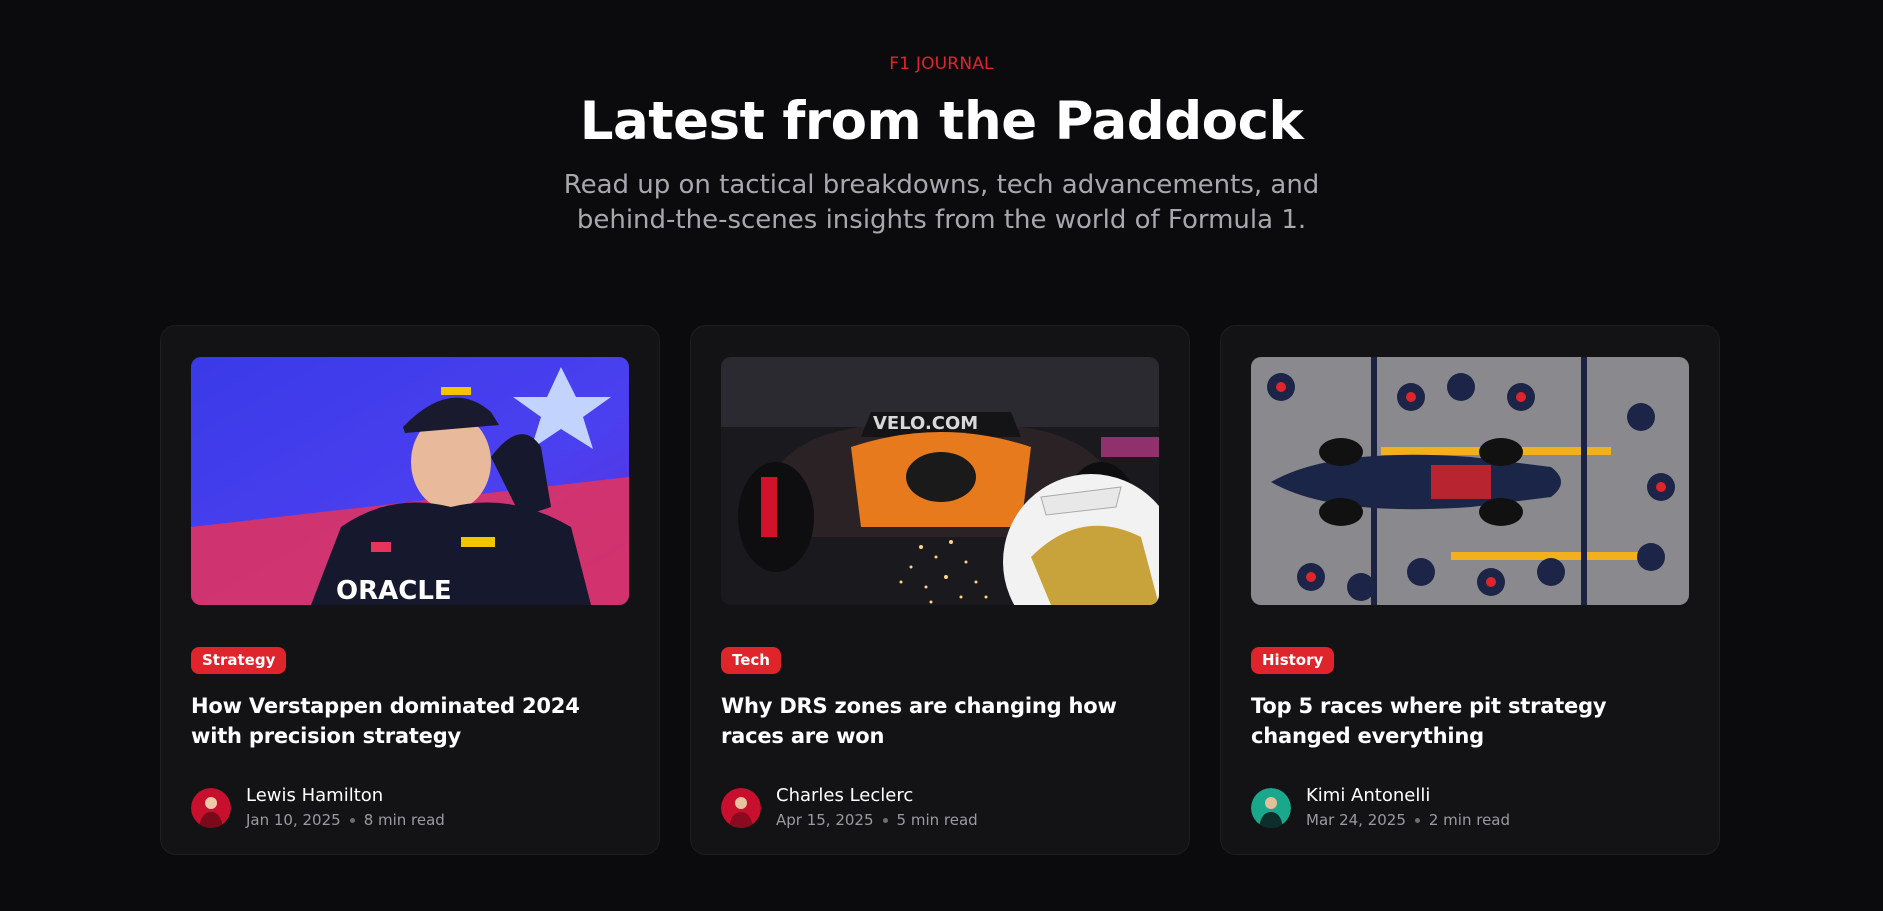  I want to click on eyebrow-label: F1 JOURNAL, so click(941, 64).